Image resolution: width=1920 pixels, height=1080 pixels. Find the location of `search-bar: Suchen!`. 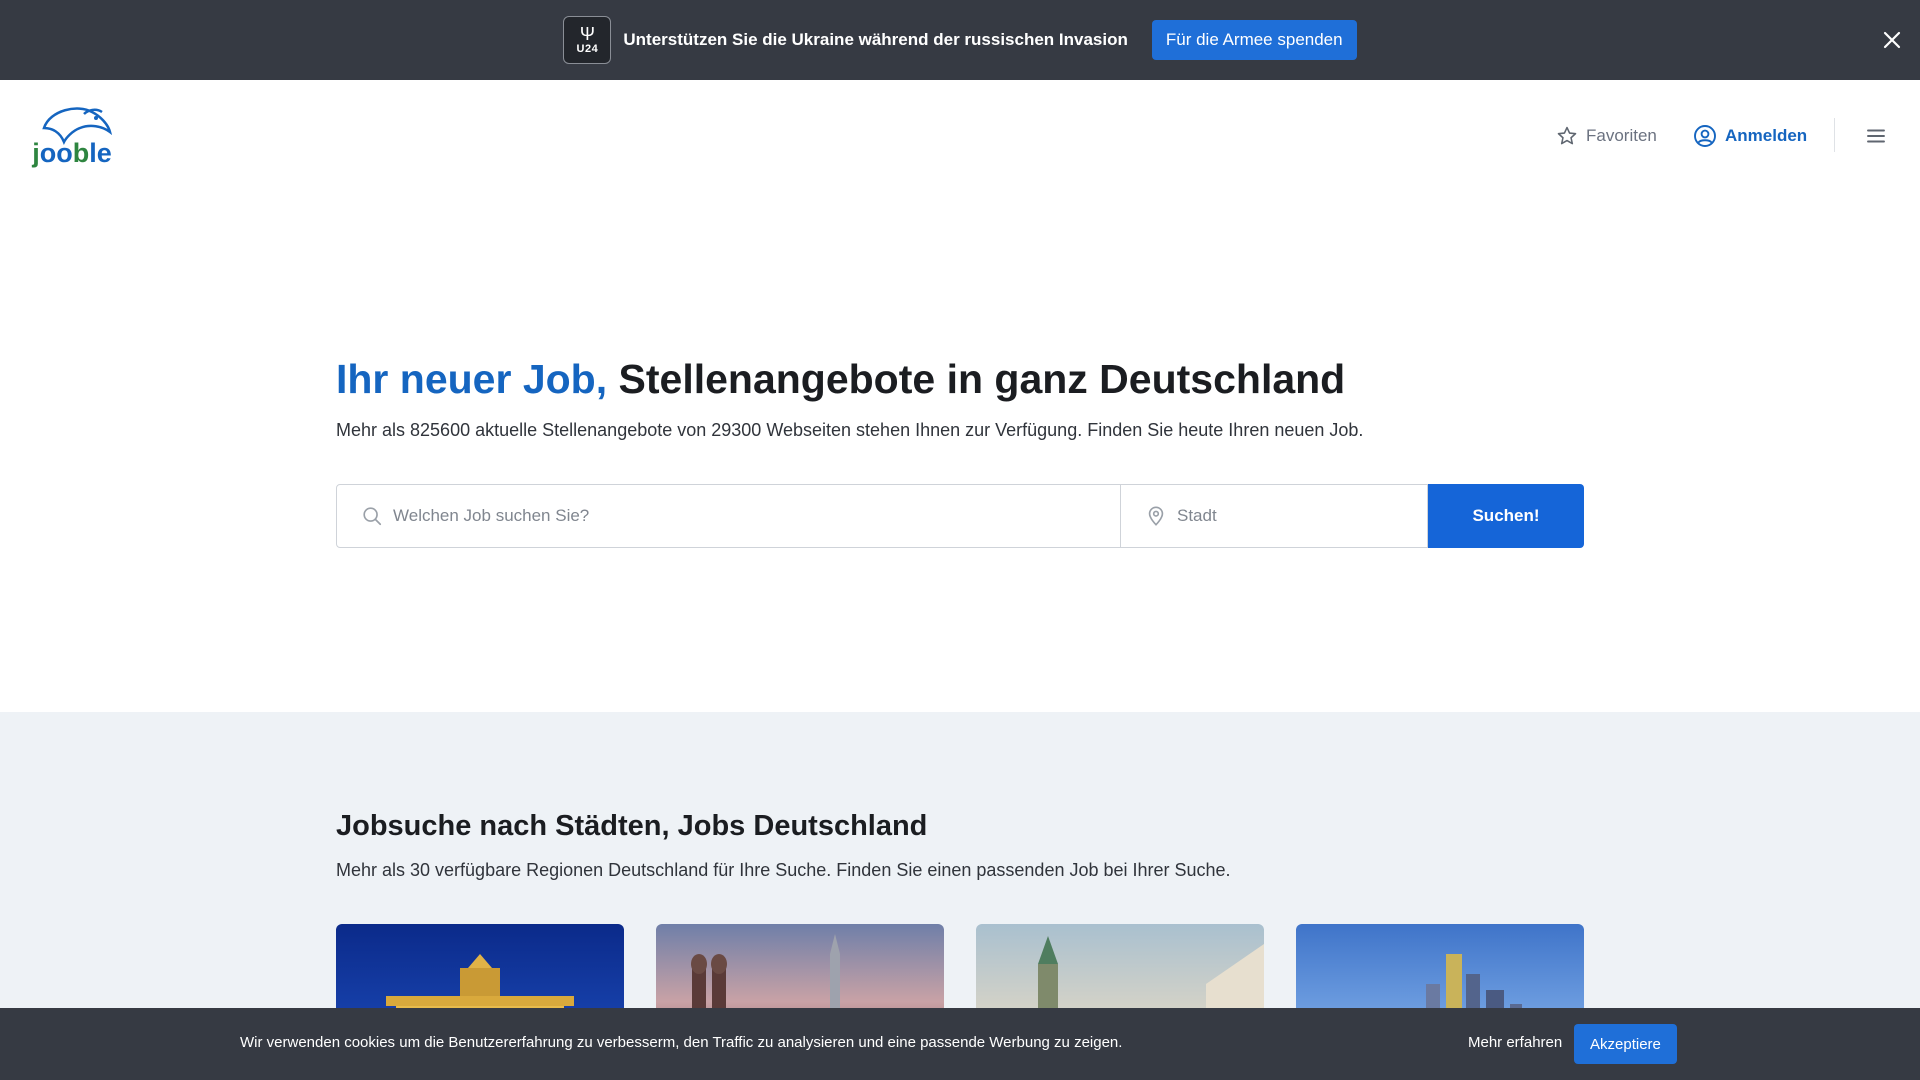

search-bar: Suchen! is located at coordinates (960, 516).